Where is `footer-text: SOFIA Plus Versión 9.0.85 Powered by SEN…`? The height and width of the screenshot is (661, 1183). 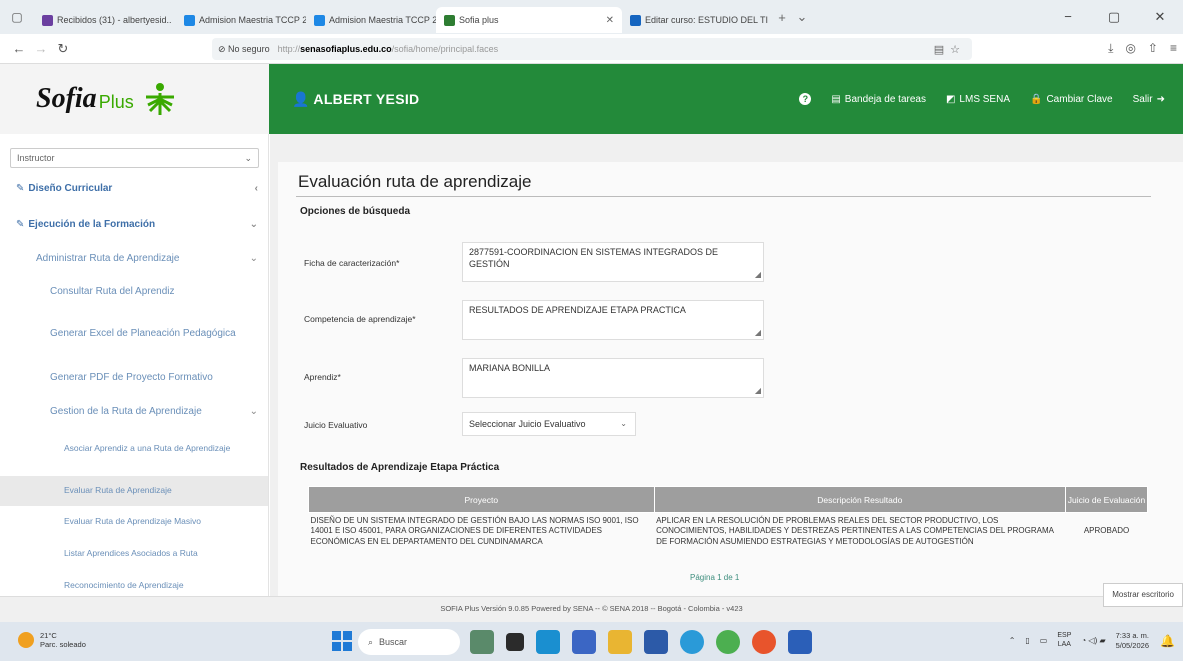 footer-text: SOFIA Plus Versión 9.0.85 Powered by SEN… is located at coordinates (591, 608).